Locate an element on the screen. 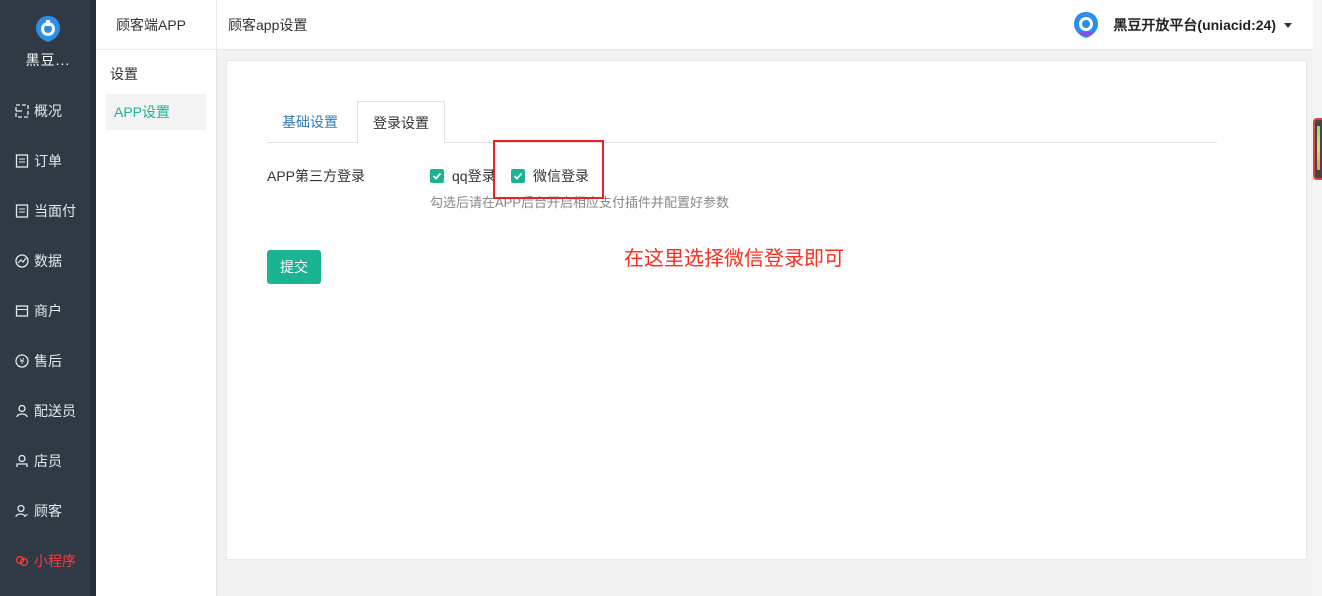 The image size is (1322, 596). sidebar-item-label: 概况 is located at coordinates (48, 111).